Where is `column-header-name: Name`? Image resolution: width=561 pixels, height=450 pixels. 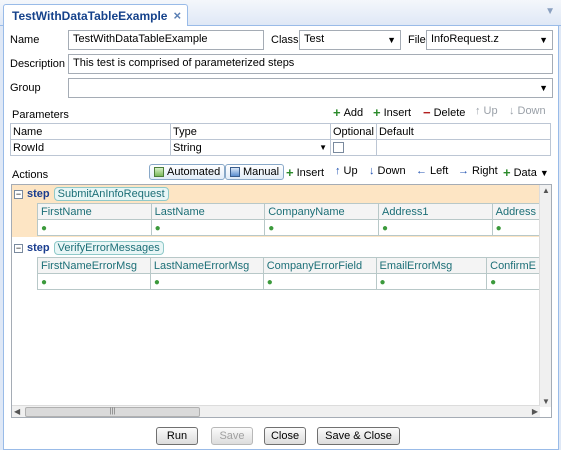 column-header-name: Name is located at coordinates (90, 131).